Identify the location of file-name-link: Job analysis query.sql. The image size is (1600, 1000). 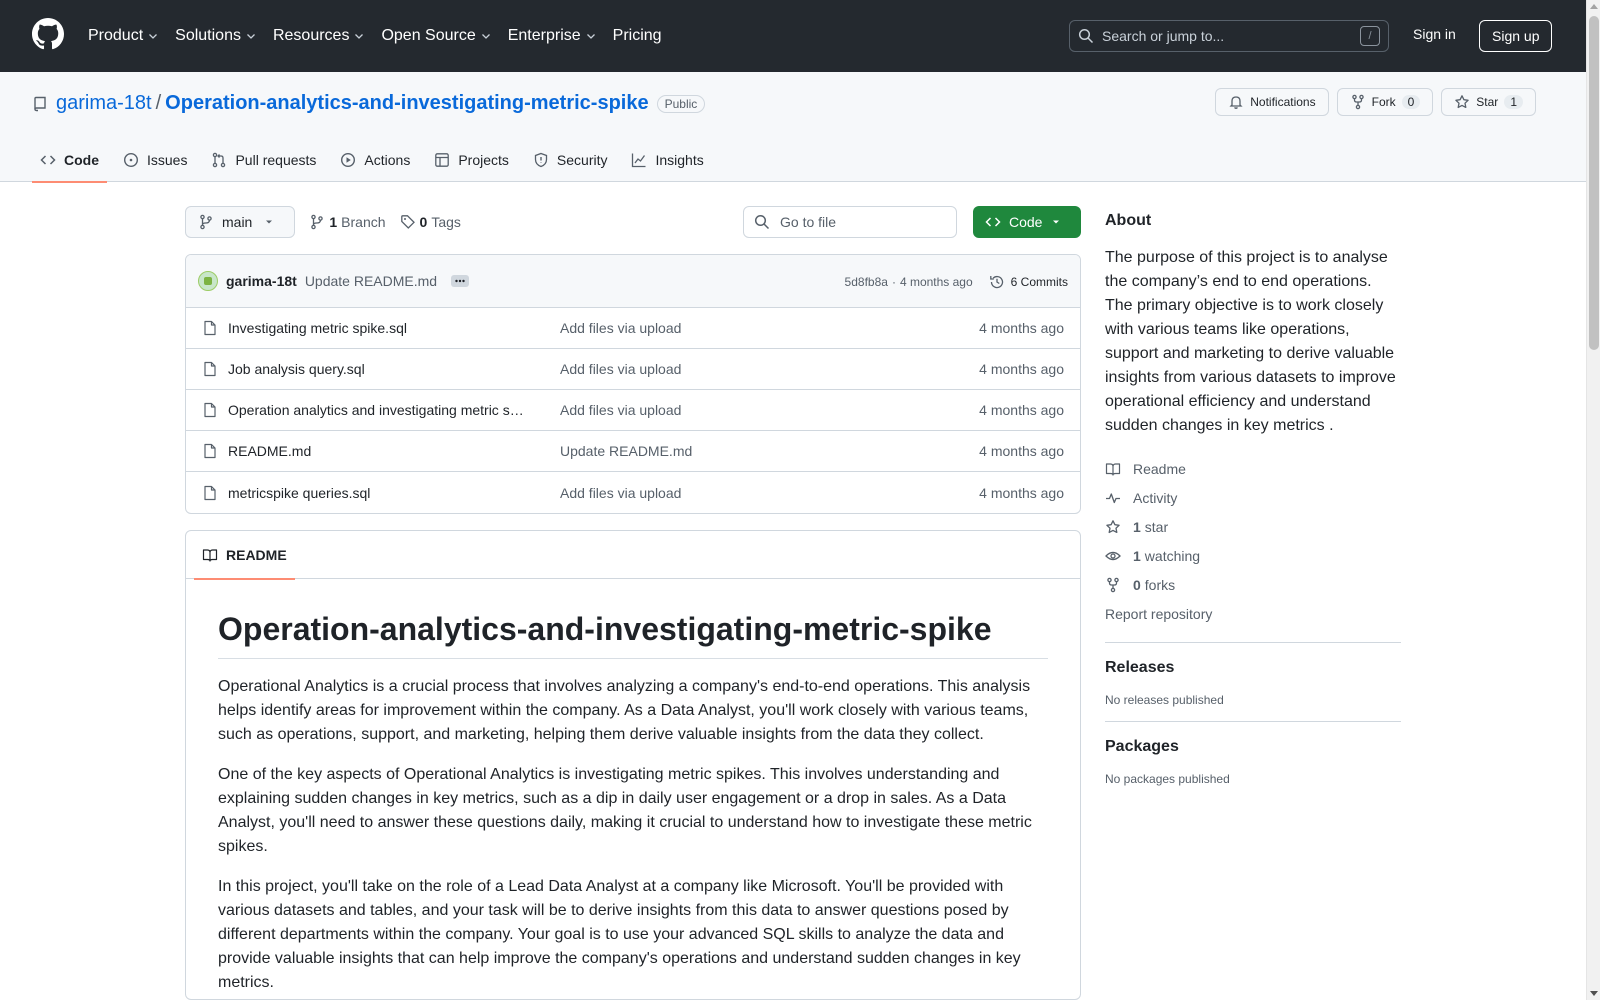
(393, 369).